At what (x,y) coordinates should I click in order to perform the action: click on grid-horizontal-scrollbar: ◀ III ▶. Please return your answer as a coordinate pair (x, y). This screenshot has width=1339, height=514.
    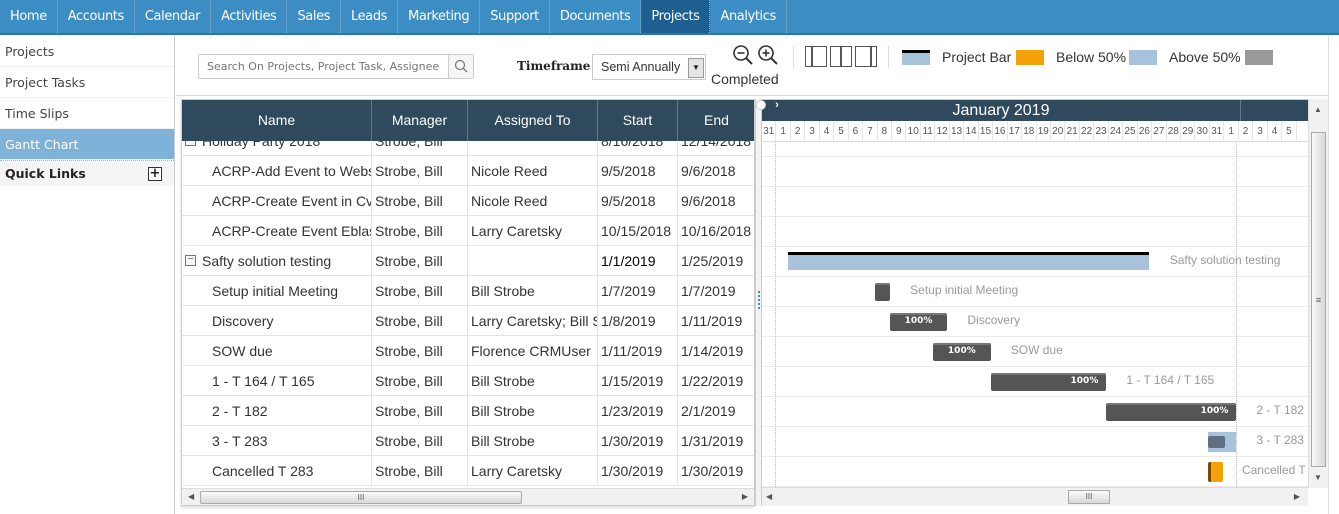
    Looking at the image, I should click on (468, 496).